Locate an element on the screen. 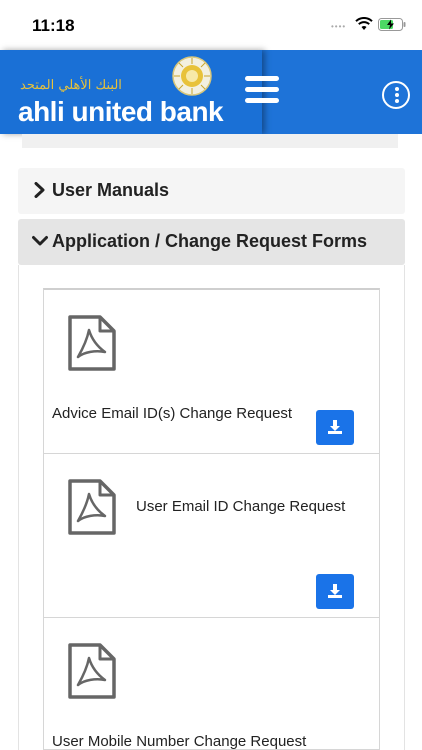 Image resolution: width=422 pixels, height=750 pixels. bank-logo: البنك الأهلي المتحد ahli united bank is located at coordinates (131, 92).